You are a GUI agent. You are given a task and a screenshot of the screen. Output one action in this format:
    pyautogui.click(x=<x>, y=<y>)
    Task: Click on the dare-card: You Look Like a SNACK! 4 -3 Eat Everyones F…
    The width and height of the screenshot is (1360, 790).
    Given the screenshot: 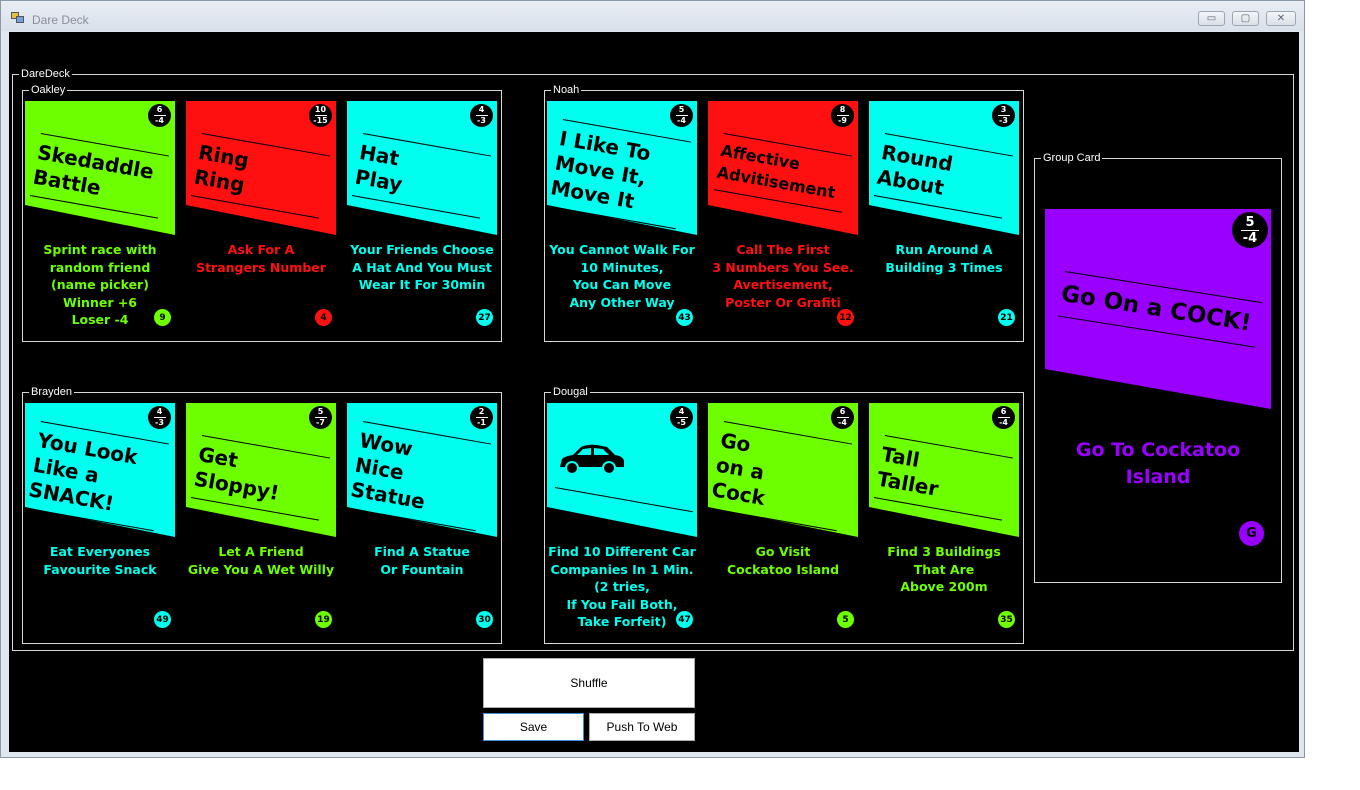 What is the action you would take?
    pyautogui.click(x=100, y=519)
    